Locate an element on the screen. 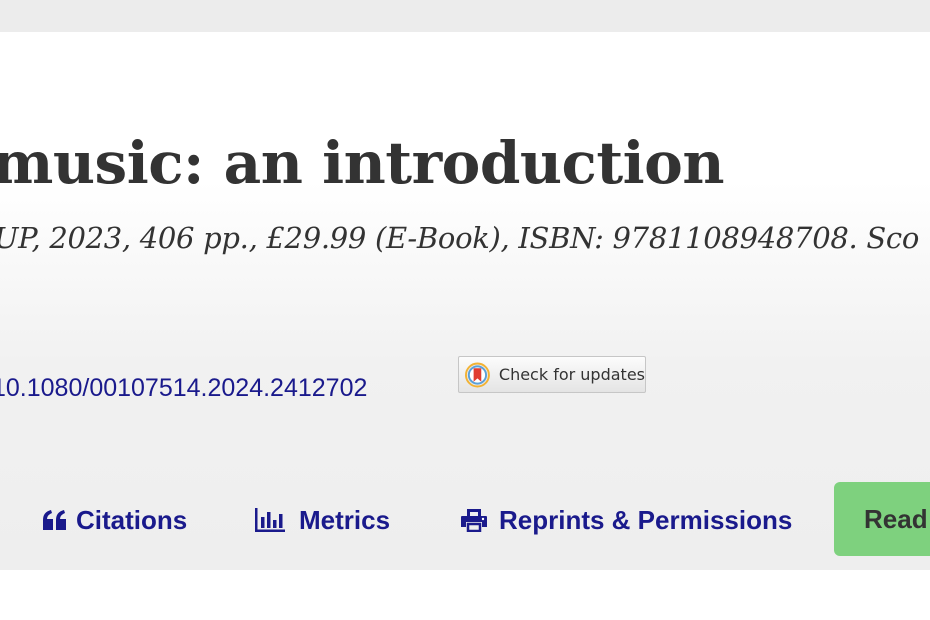 This screenshot has height=620, width=930. bottom-band is located at coordinates (465, 595).